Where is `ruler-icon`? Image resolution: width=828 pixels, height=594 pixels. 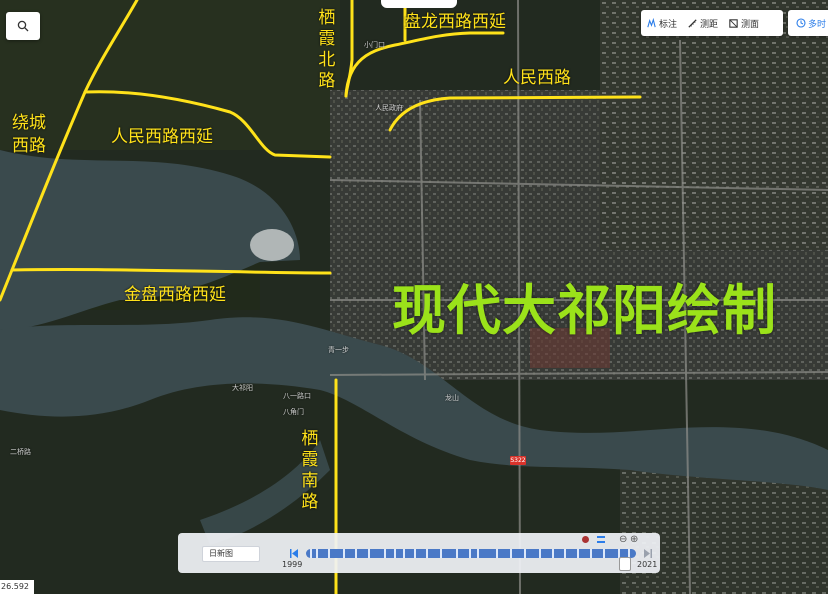 ruler-icon is located at coordinates (692, 23).